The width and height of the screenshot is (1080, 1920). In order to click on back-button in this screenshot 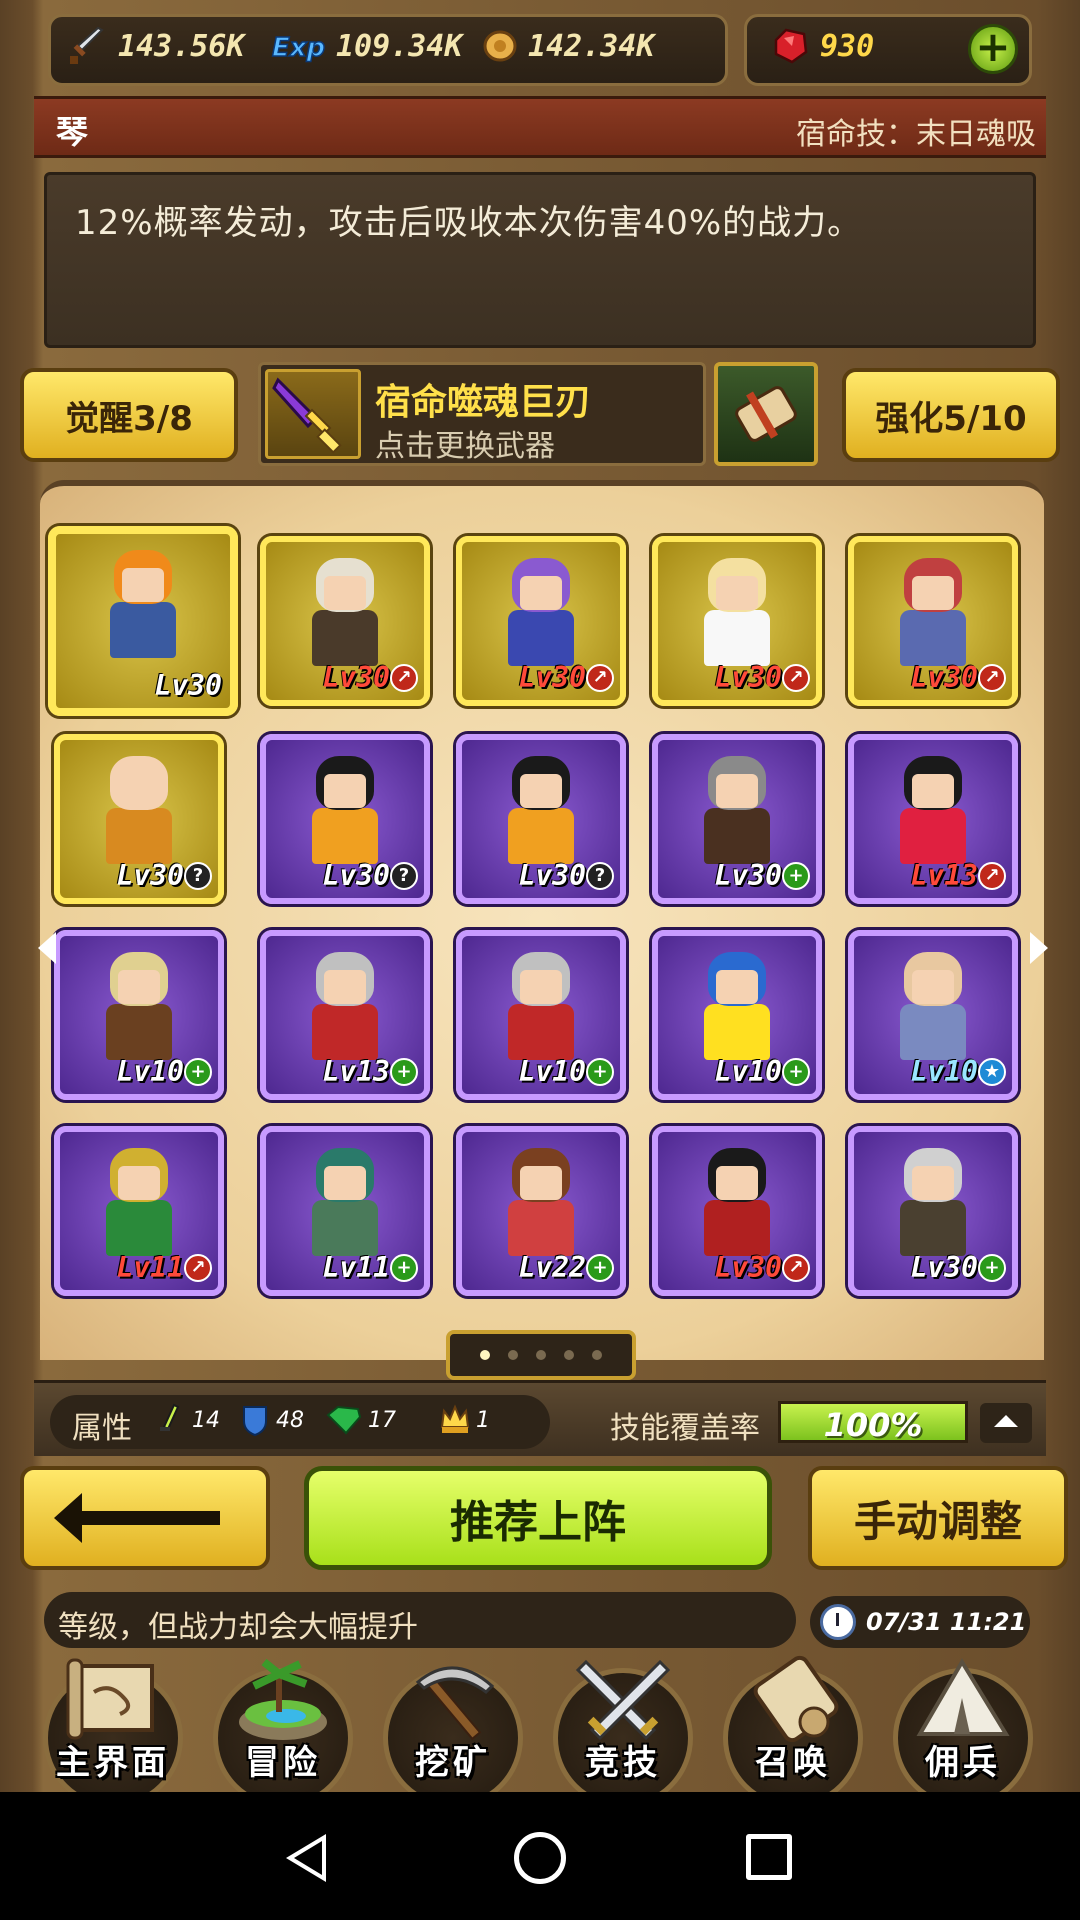, I will do `click(145, 1518)`.